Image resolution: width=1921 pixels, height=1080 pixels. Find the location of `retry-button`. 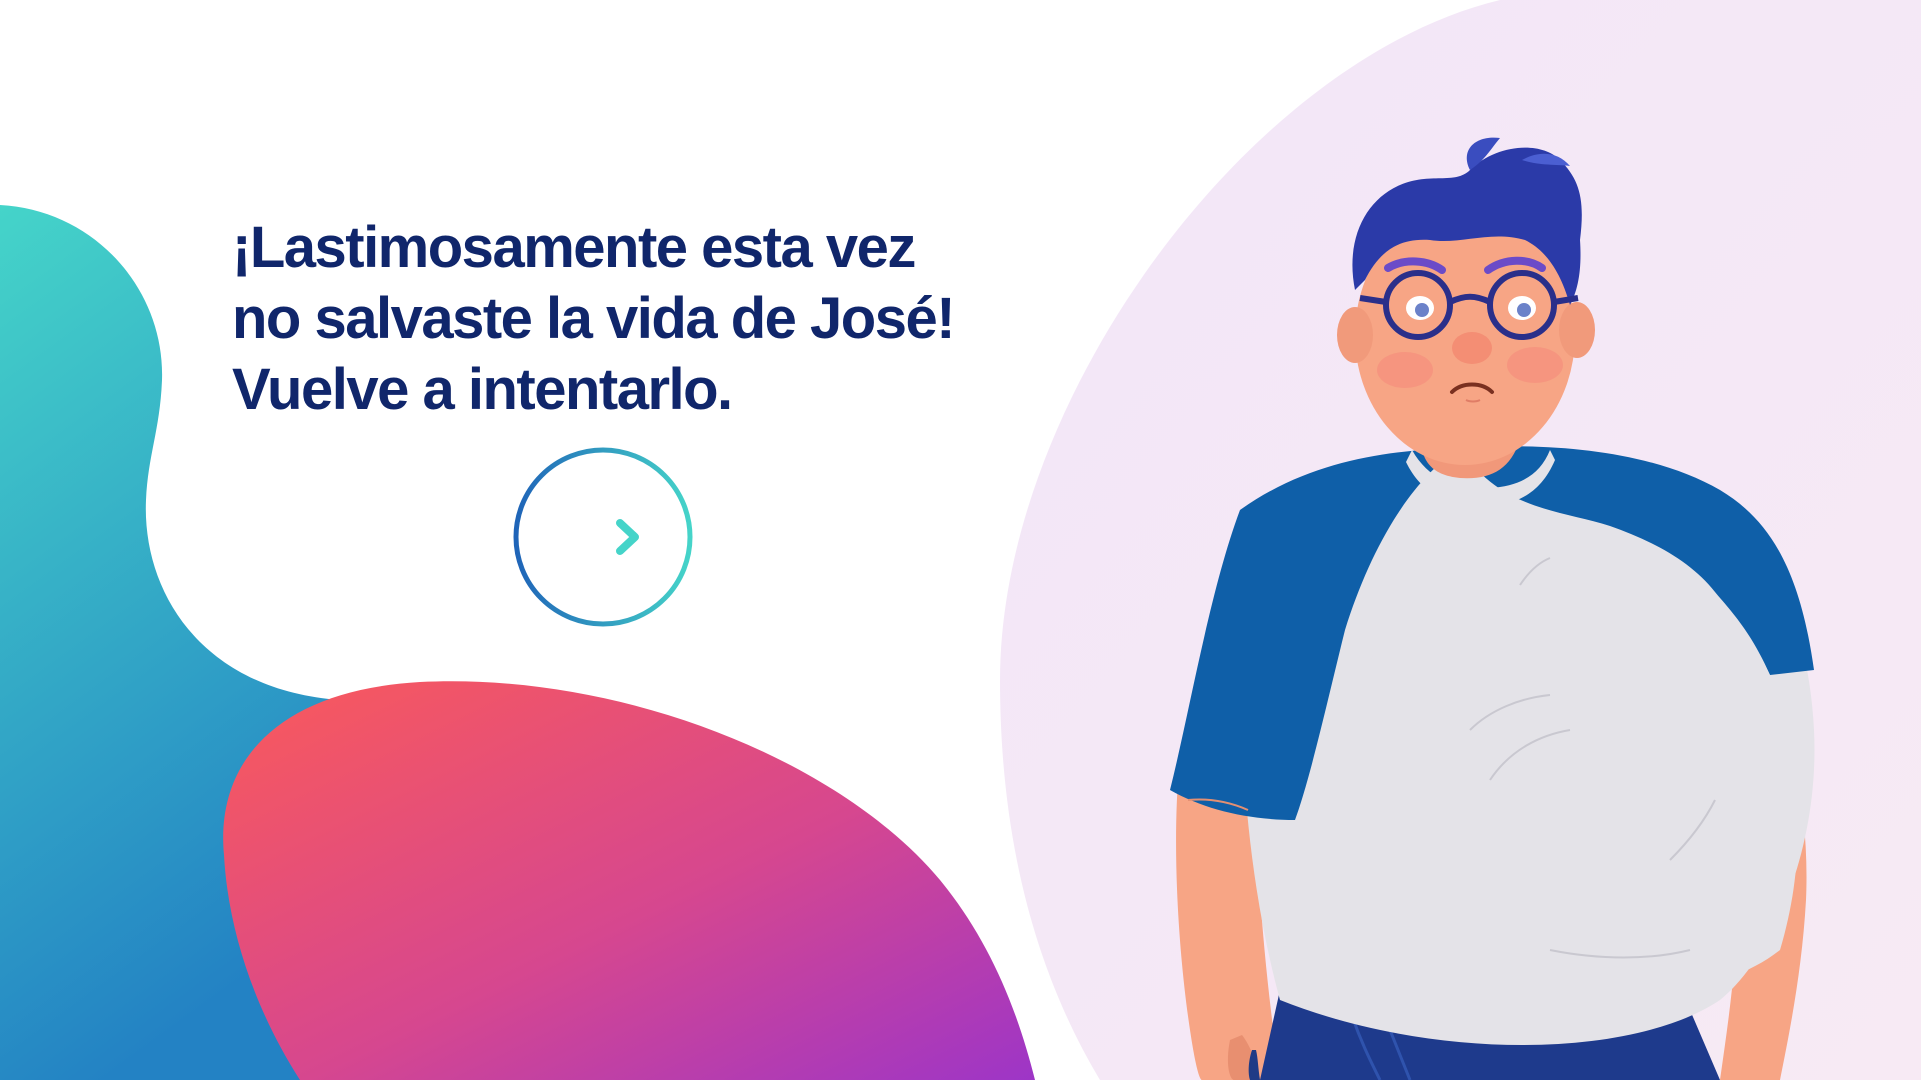

retry-button is located at coordinates (603, 537).